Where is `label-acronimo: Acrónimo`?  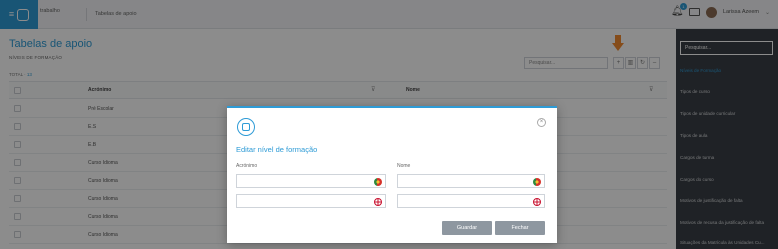 label-acronimo: Acrónimo is located at coordinates (247, 166).